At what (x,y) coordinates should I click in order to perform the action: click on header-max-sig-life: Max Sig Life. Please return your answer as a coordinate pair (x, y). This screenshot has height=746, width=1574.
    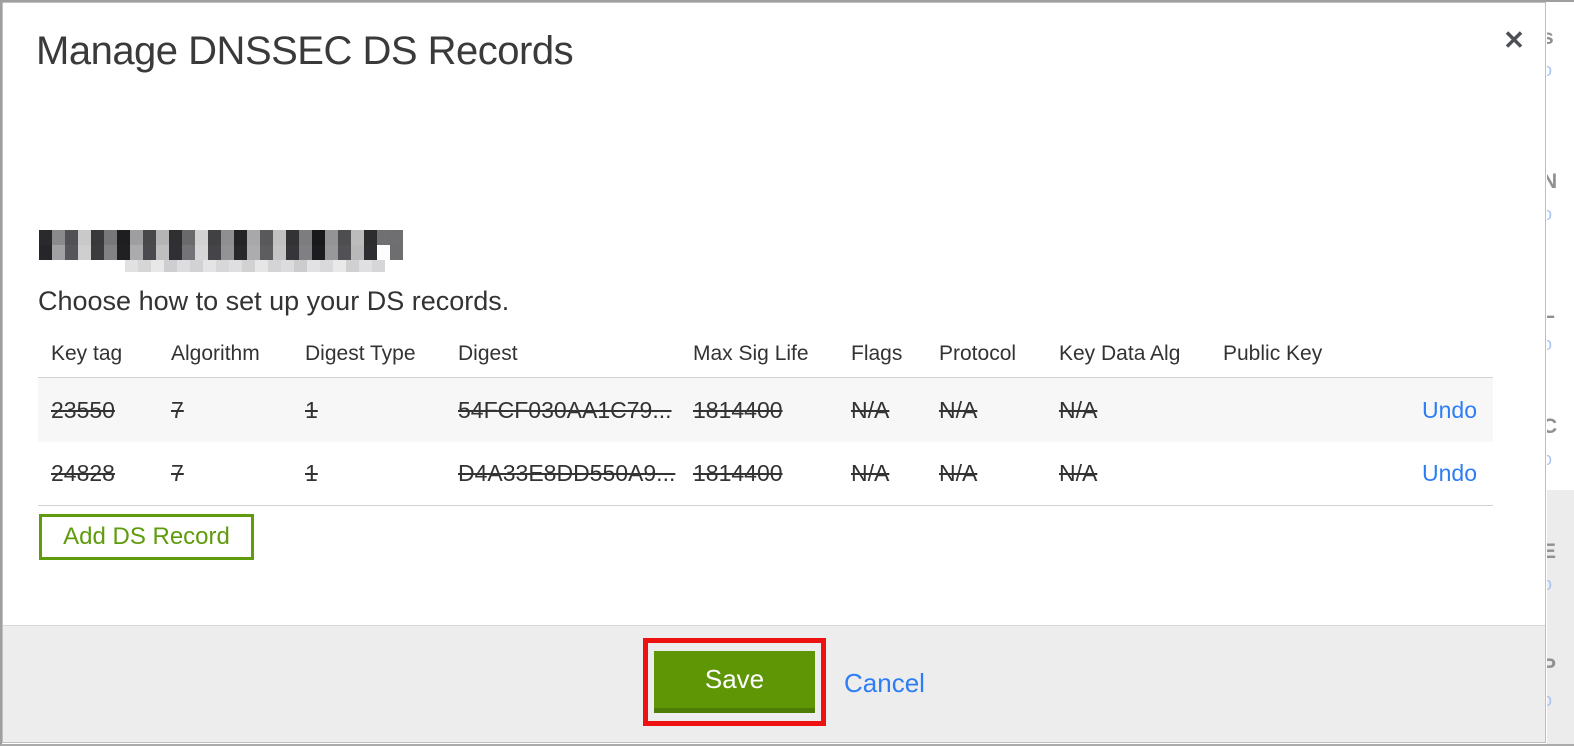
    Looking at the image, I should click on (751, 353).